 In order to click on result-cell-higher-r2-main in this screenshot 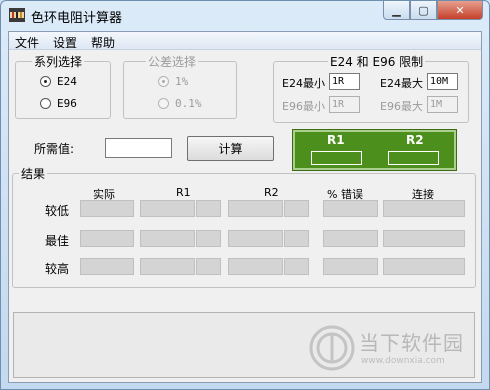, I will do `click(255, 266)`.